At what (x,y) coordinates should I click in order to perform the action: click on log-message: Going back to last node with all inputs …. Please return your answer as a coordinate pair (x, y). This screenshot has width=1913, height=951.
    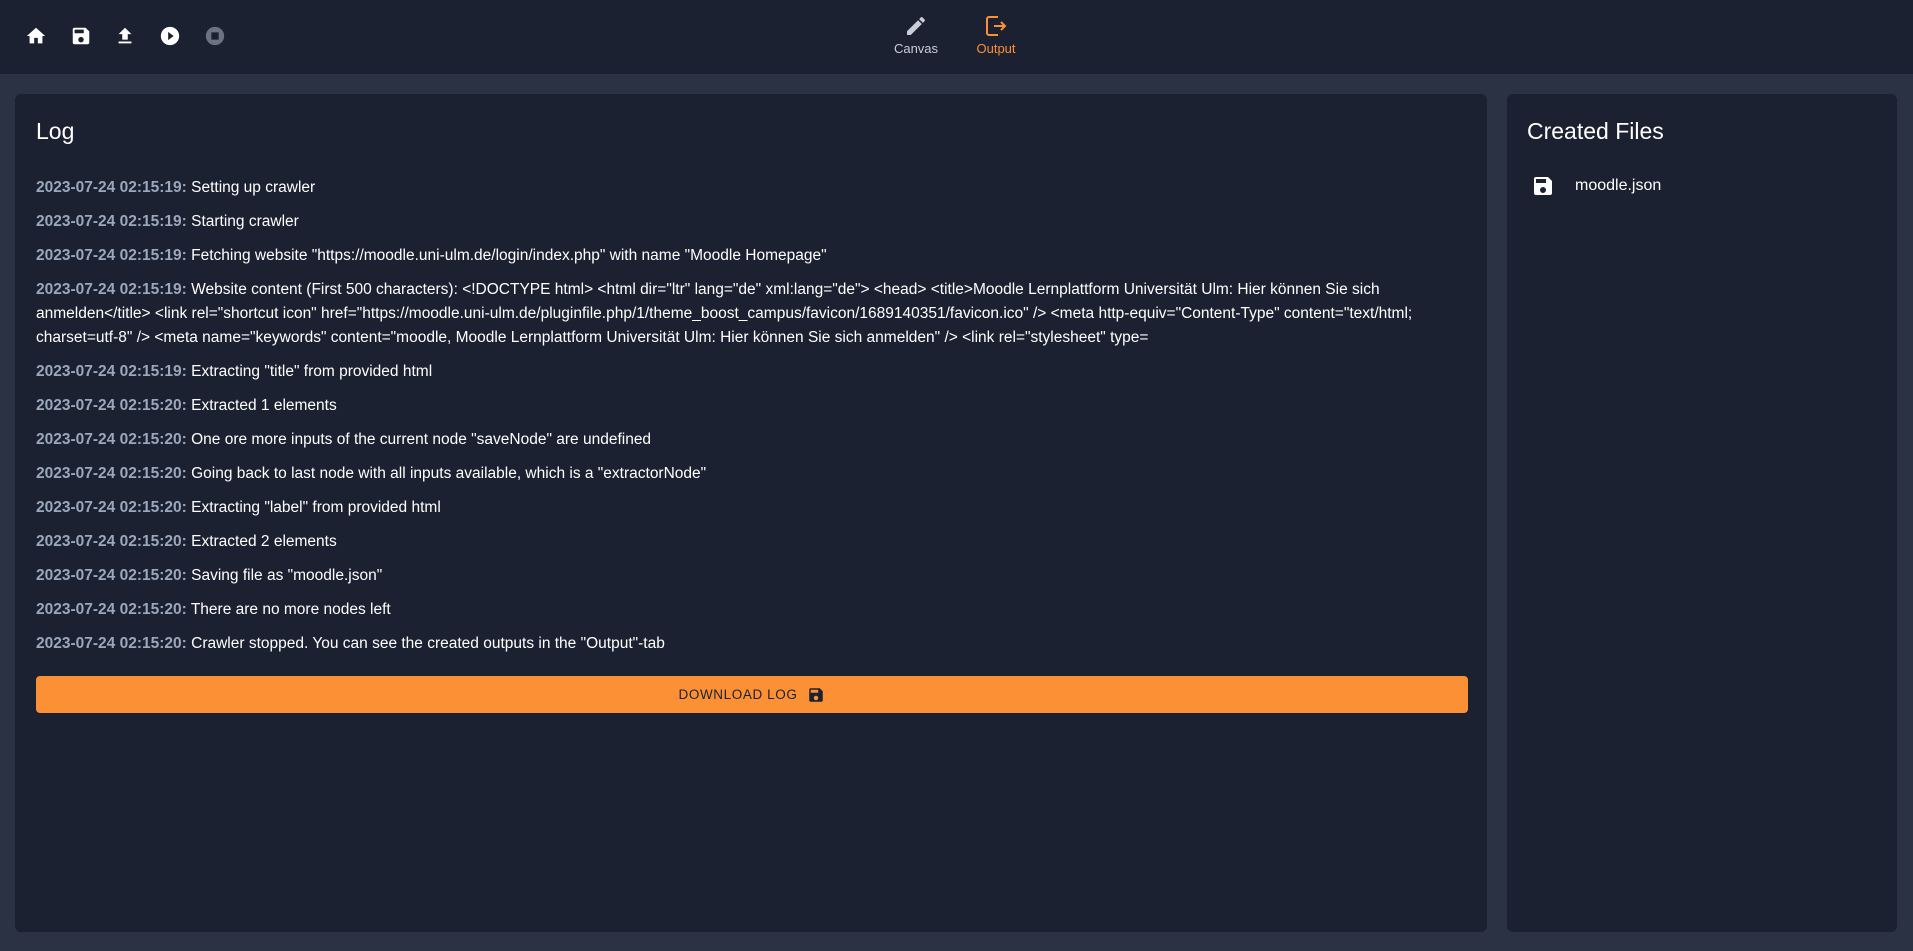
    Looking at the image, I should click on (449, 473).